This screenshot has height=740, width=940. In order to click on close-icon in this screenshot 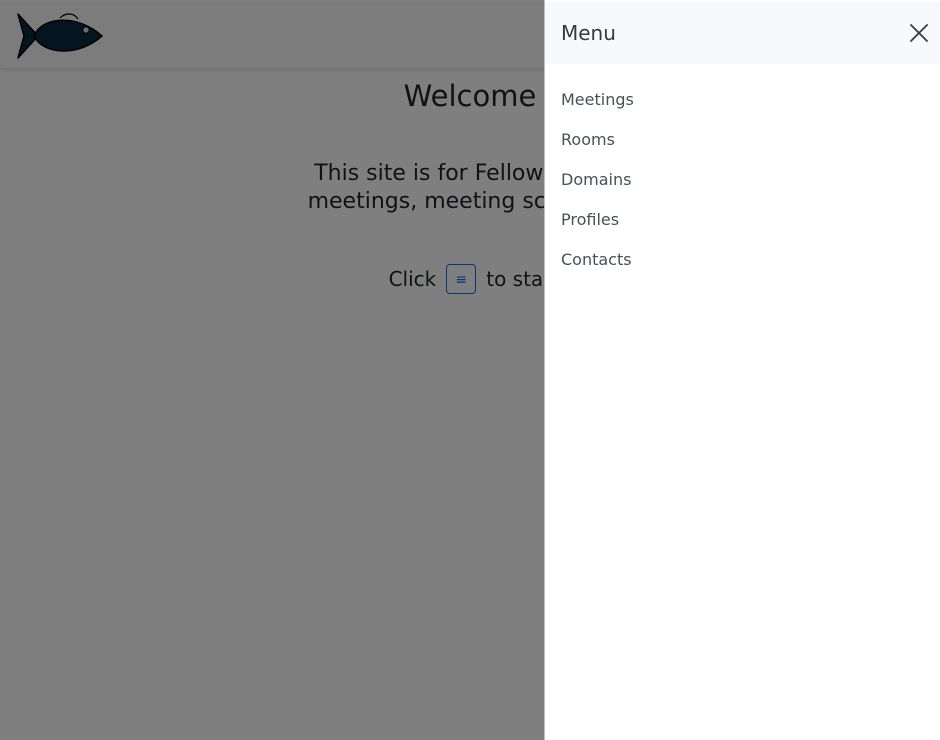, I will do `click(919, 33)`.